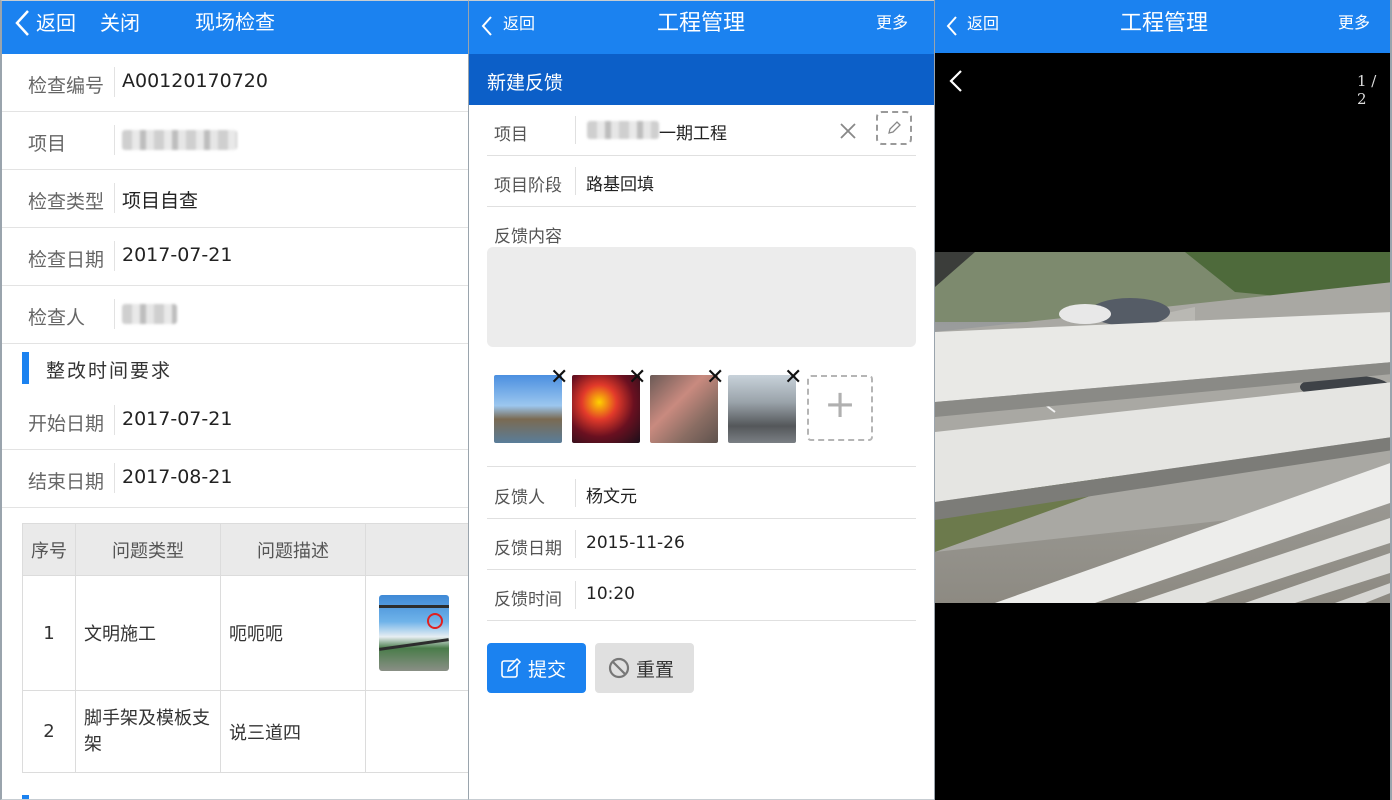 Image resolution: width=1392 pixels, height=800 pixels. Describe the element at coordinates (435, 621) in the screenshot. I see `photo-annotation-circle` at that location.